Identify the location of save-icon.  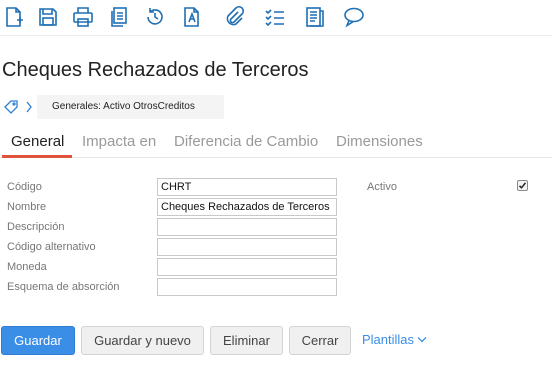
(48, 17).